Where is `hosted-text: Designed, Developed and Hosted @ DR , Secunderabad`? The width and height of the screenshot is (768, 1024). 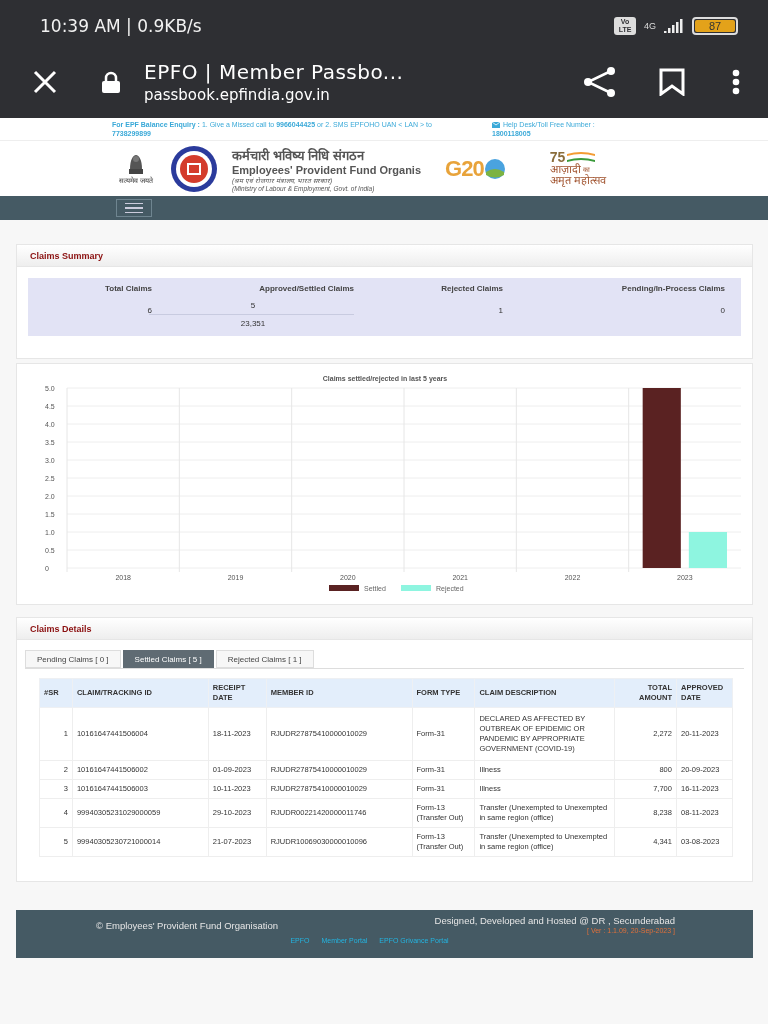 hosted-text: Designed, Developed and Hosted @ DR , Secunderabad is located at coordinates (554, 920).